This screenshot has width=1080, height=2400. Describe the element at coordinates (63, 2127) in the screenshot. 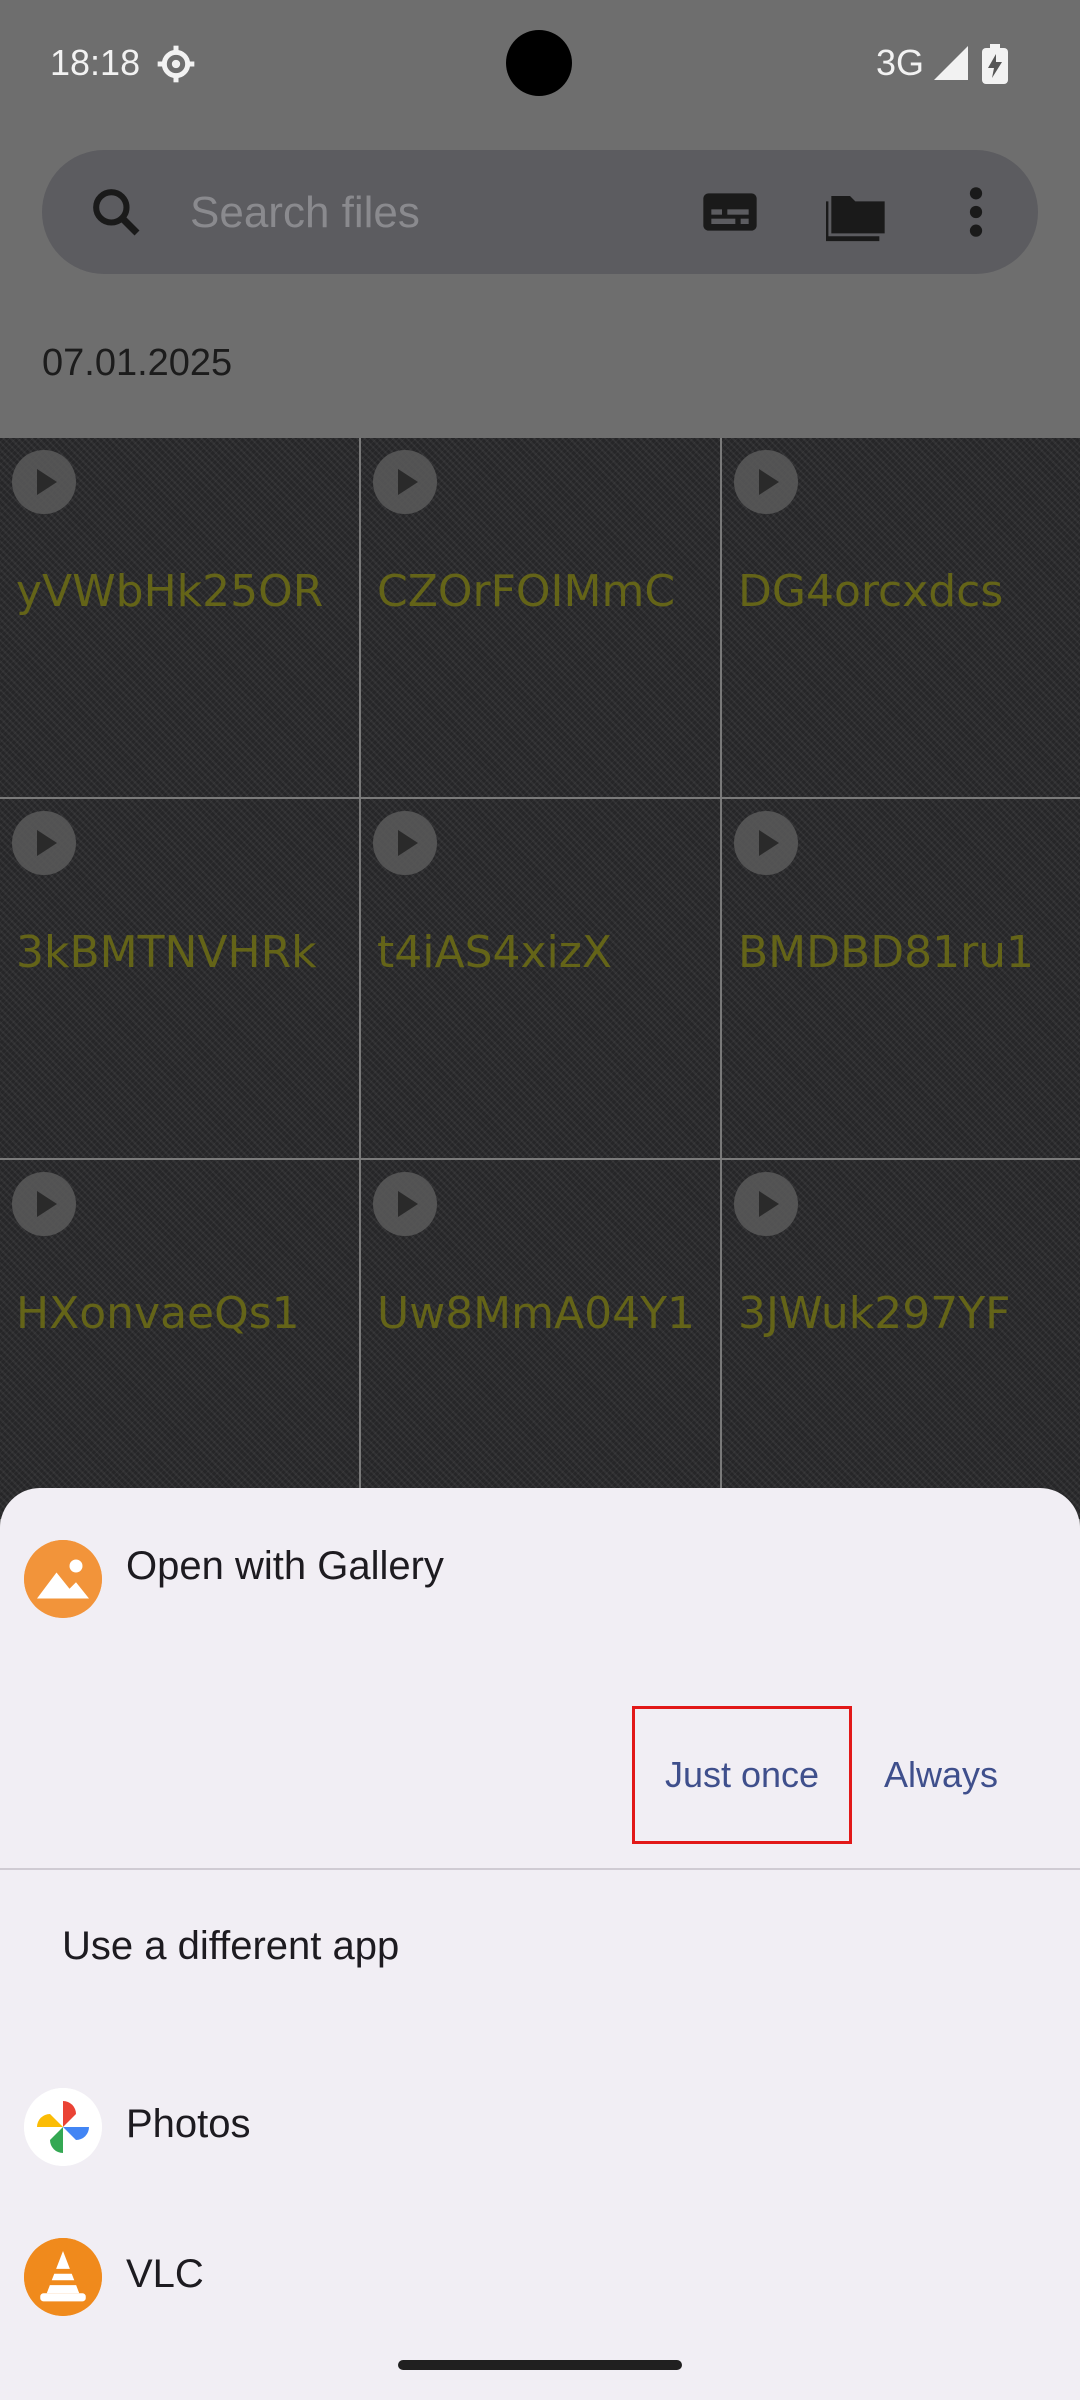

I see `photos-icon` at that location.